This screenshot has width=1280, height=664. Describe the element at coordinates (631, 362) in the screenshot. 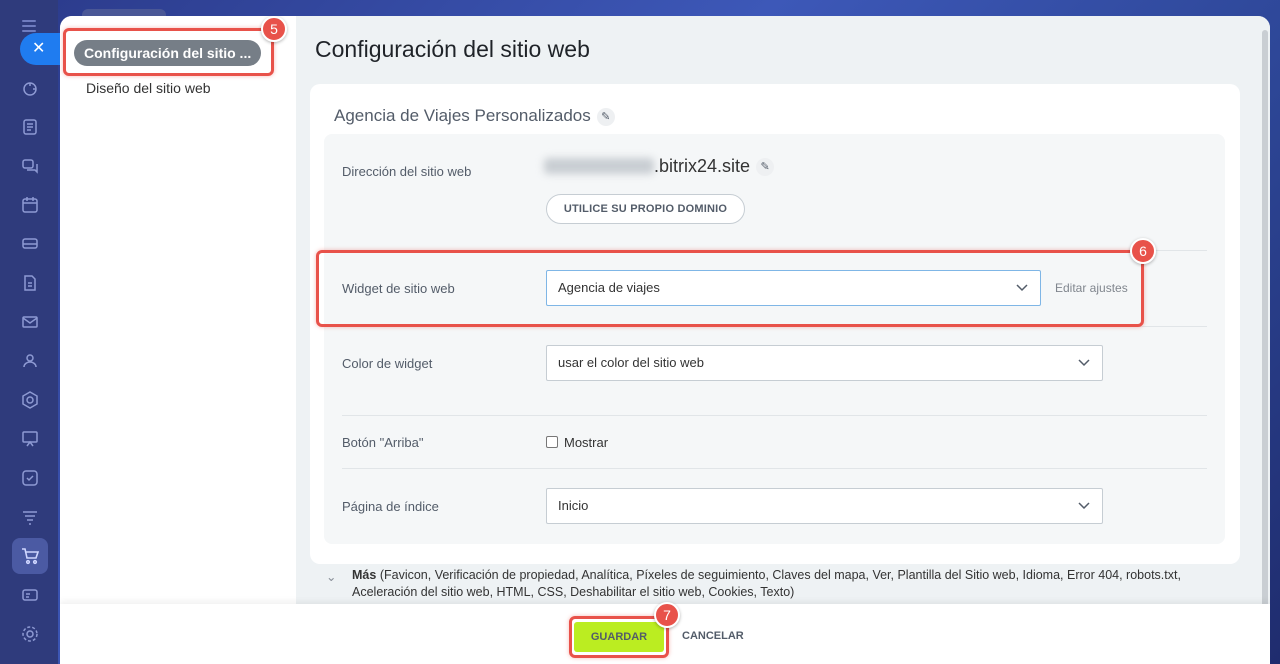

I see `widget-color-select-value: usar el color del sitio web` at that location.